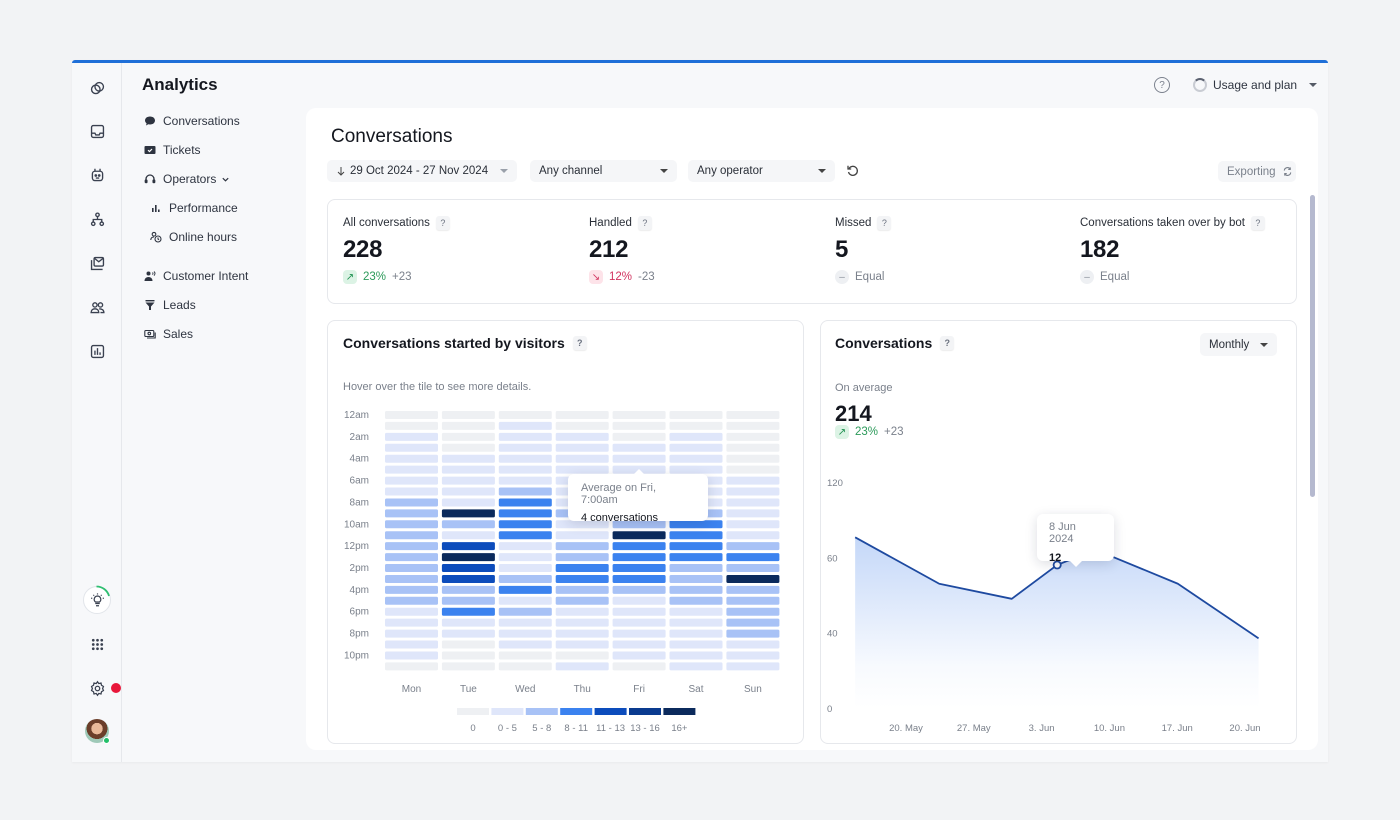 The height and width of the screenshot is (820, 1400). What do you see at coordinates (193, 237) in the screenshot?
I see `nav-item-online-hours: Online hours` at bounding box center [193, 237].